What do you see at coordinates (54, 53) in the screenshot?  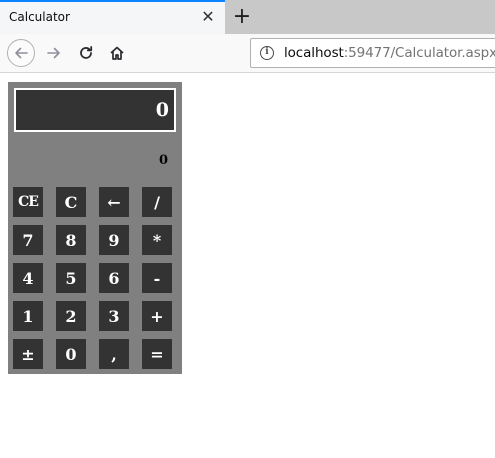 I see `forward-arrow-icon` at bounding box center [54, 53].